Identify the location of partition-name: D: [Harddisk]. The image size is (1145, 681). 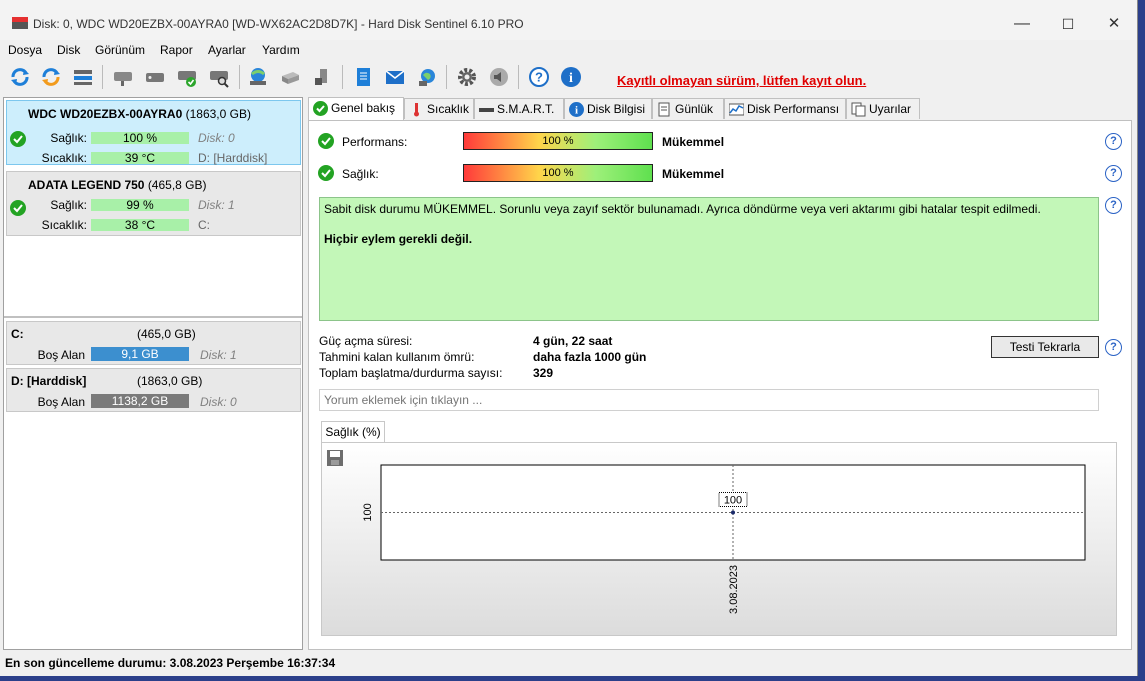
(49, 381).